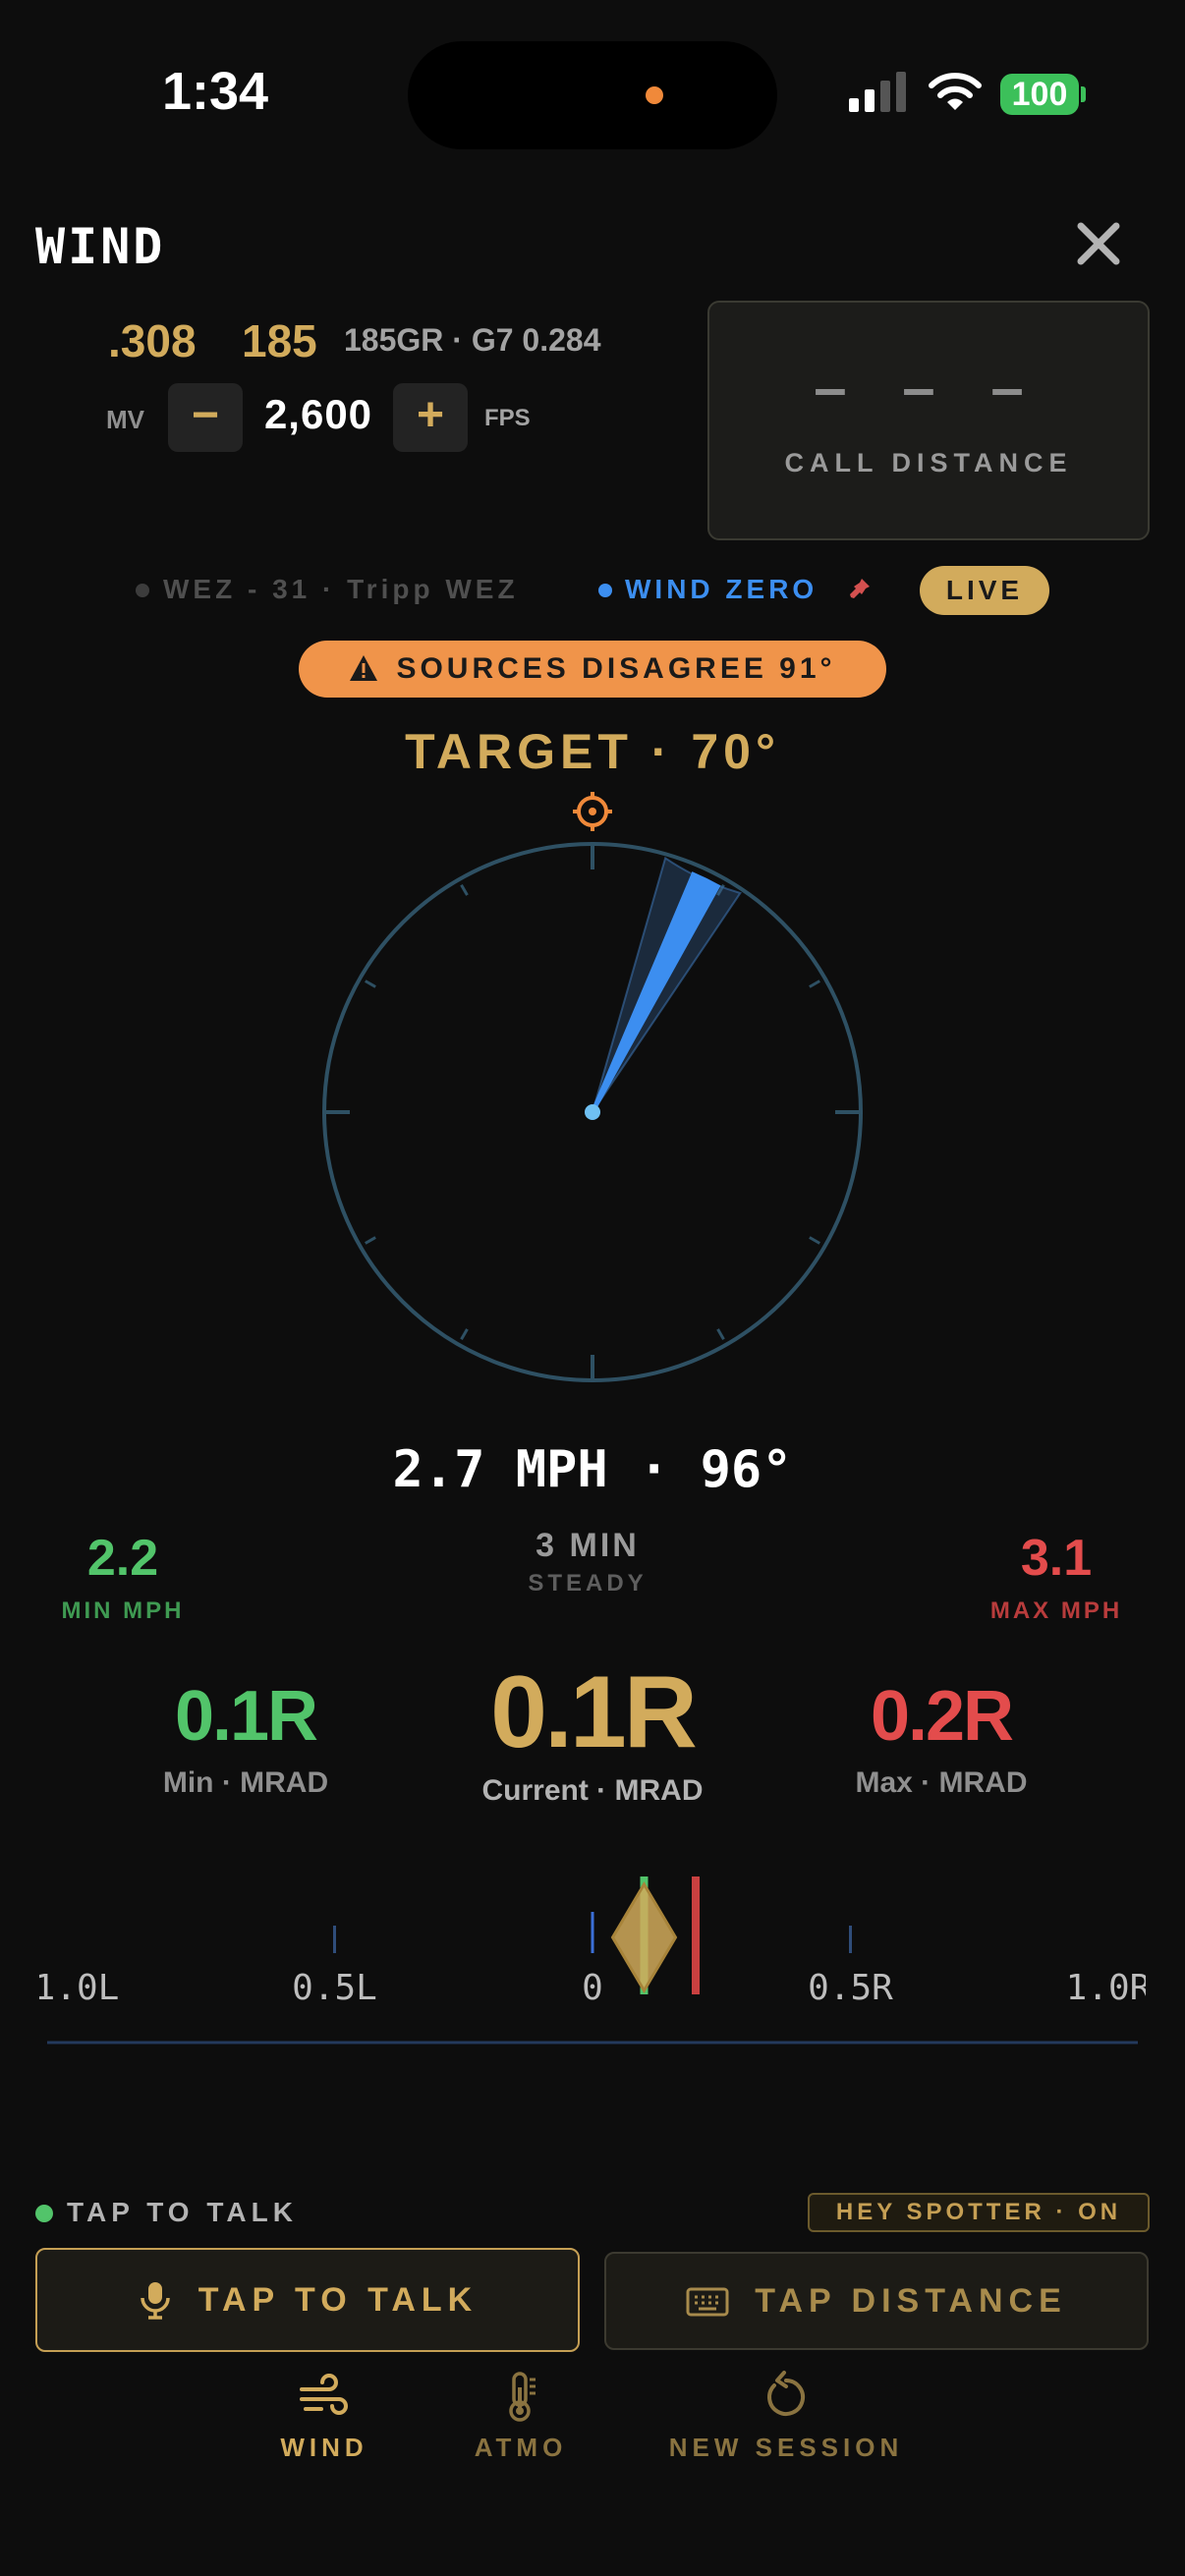 The height and width of the screenshot is (2576, 1185). What do you see at coordinates (324, 2394) in the screenshot?
I see `wind-icon` at bounding box center [324, 2394].